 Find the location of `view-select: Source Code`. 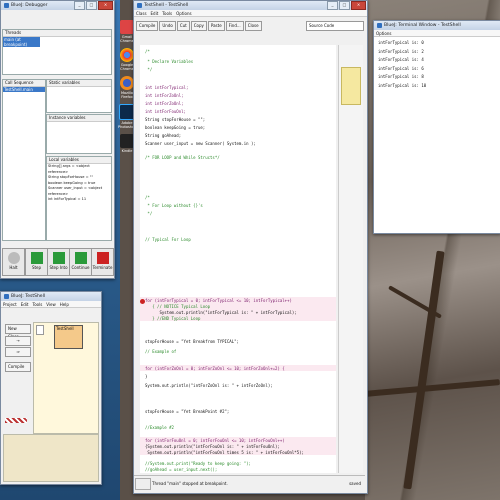

view-select: Source Code is located at coordinates (335, 26).